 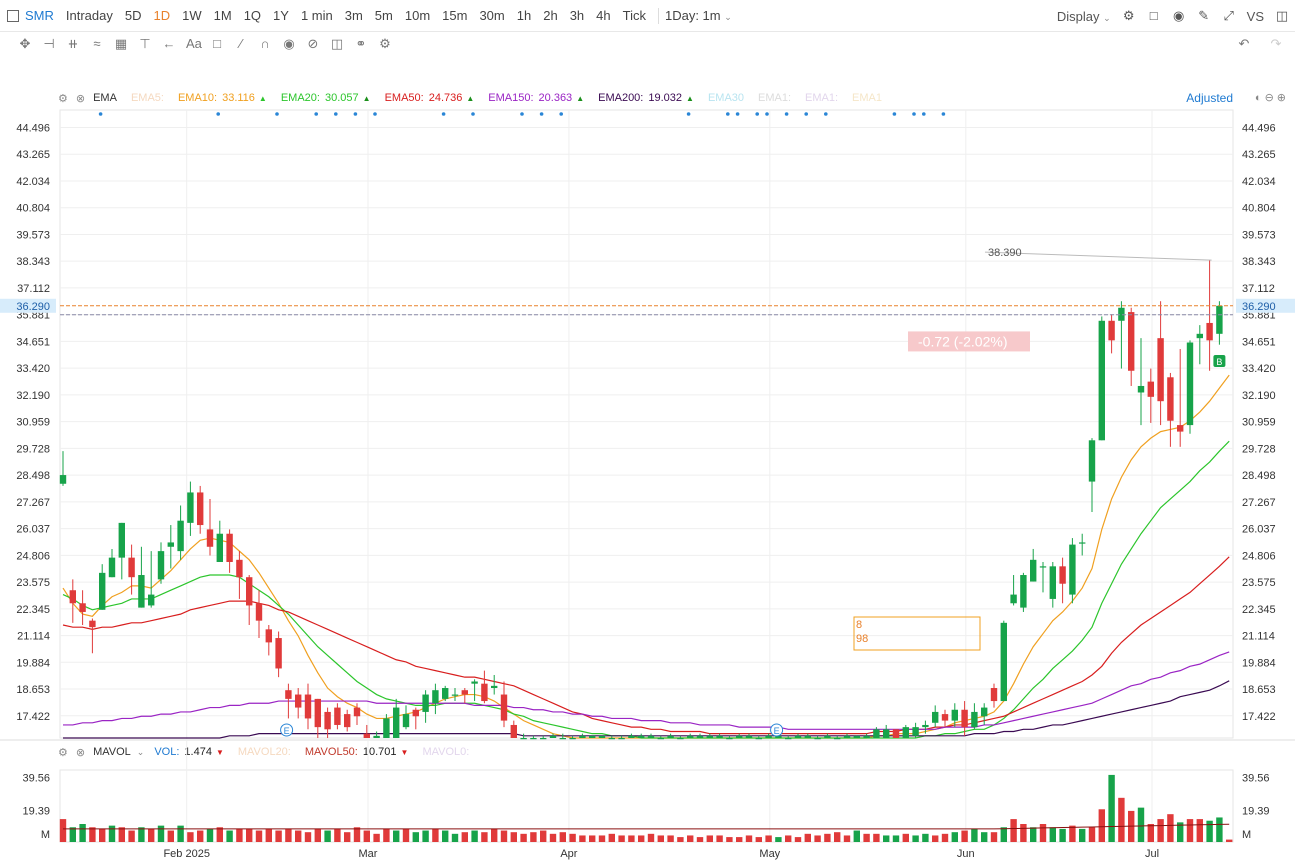 I want to click on time-tick: Feb 2025, so click(x=186, y=854).